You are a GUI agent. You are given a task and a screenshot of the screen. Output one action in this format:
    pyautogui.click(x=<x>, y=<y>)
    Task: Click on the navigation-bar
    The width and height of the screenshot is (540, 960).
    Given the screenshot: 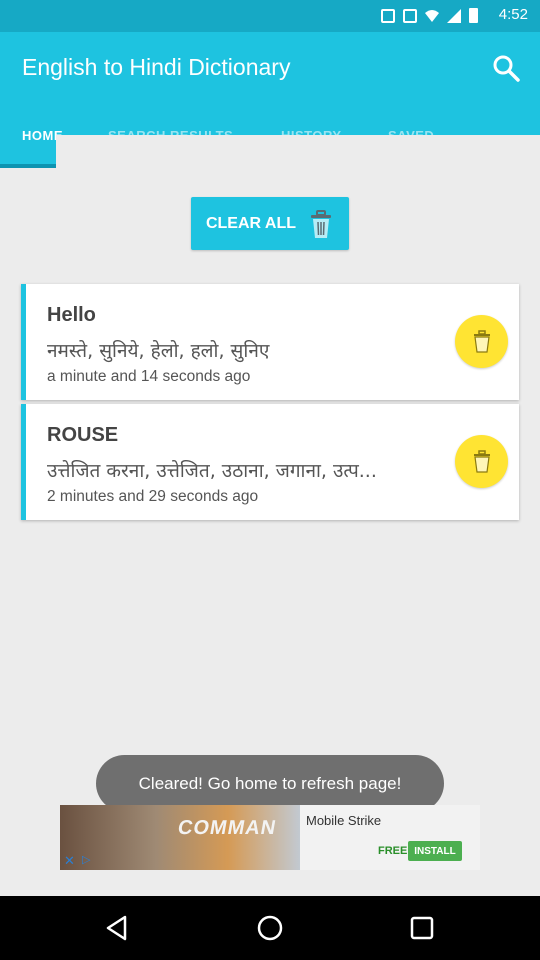 What is the action you would take?
    pyautogui.click(x=270, y=928)
    